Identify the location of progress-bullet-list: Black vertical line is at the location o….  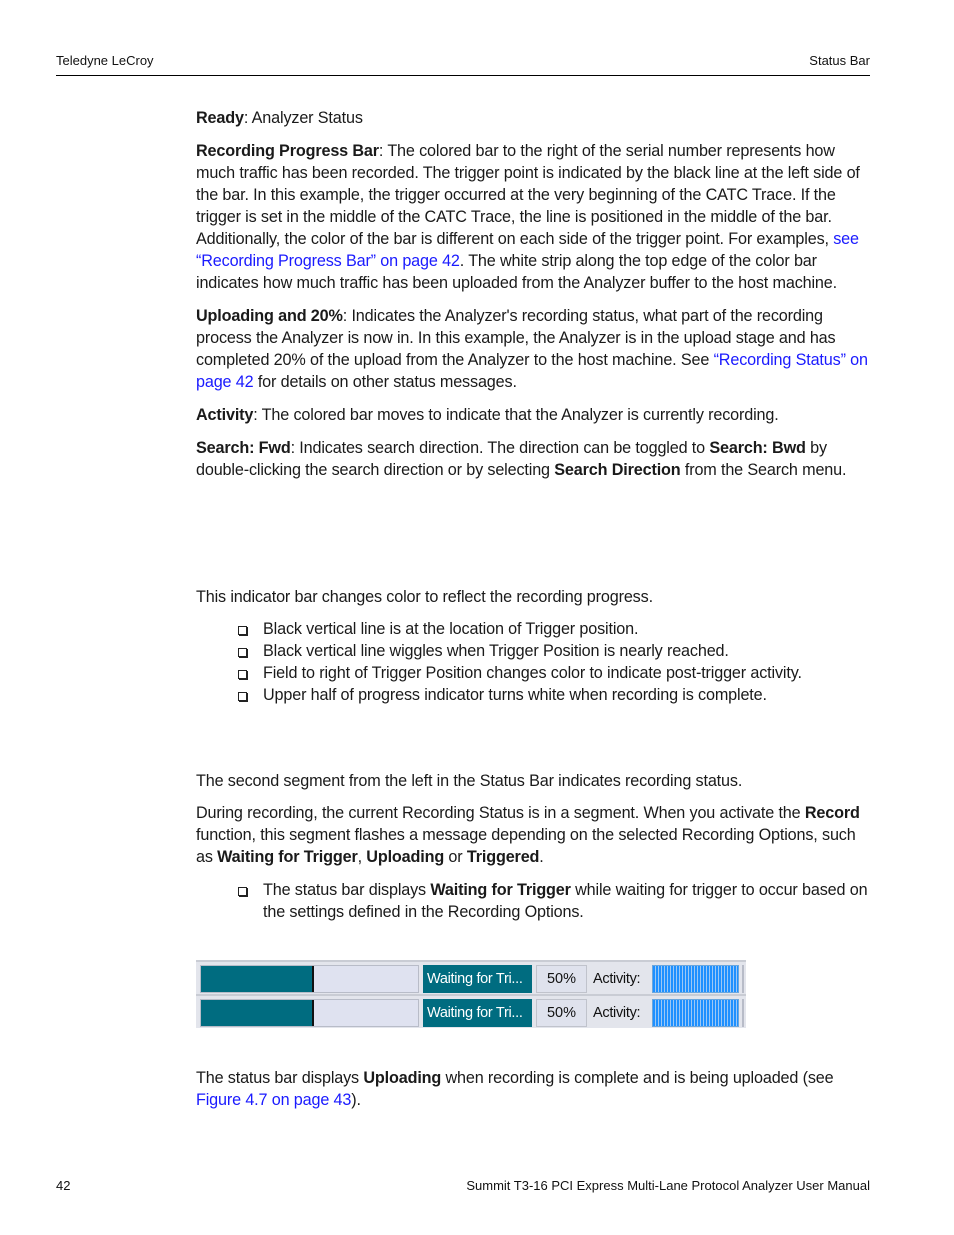
(534, 662).